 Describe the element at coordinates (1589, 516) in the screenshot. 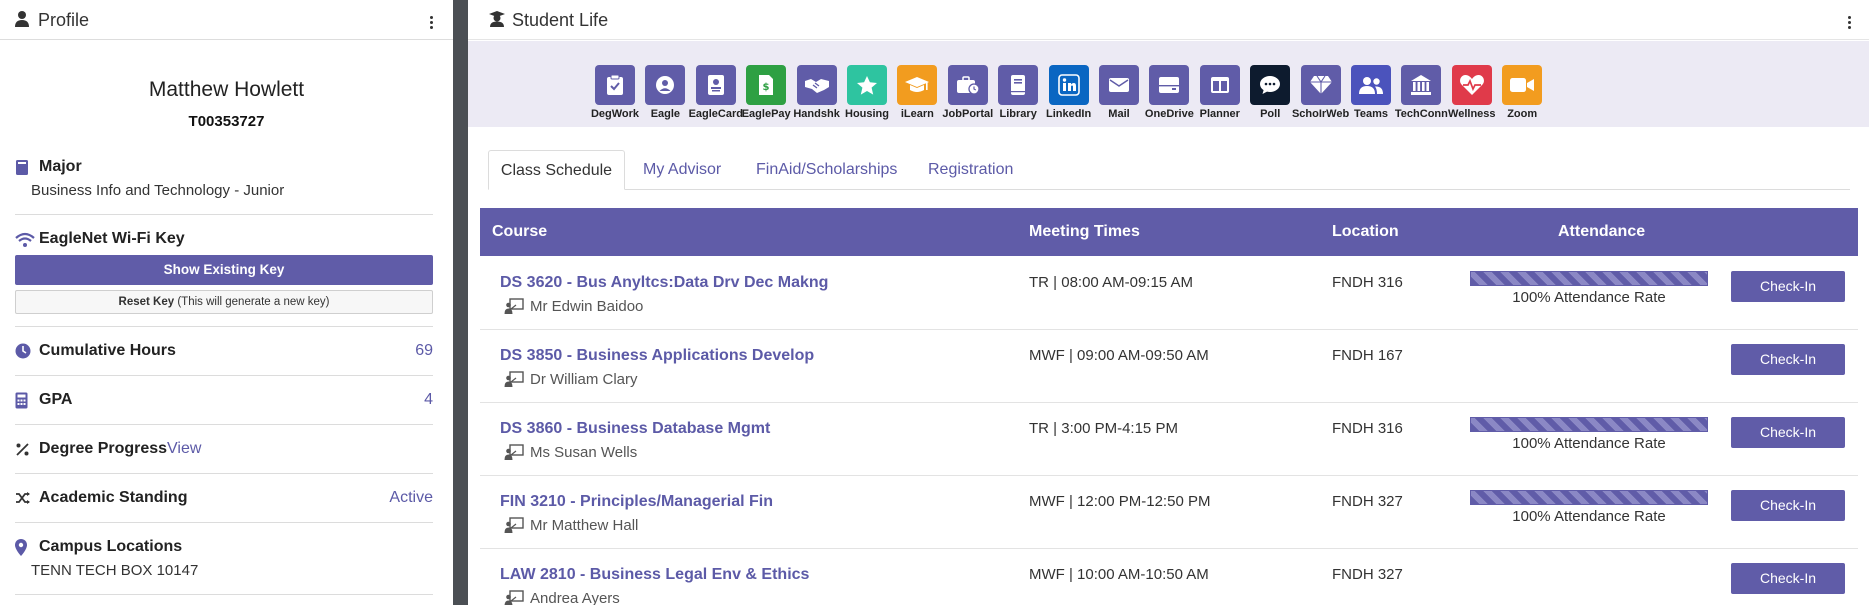

I see `attendance-rate: 100% Attendance Rate` at that location.